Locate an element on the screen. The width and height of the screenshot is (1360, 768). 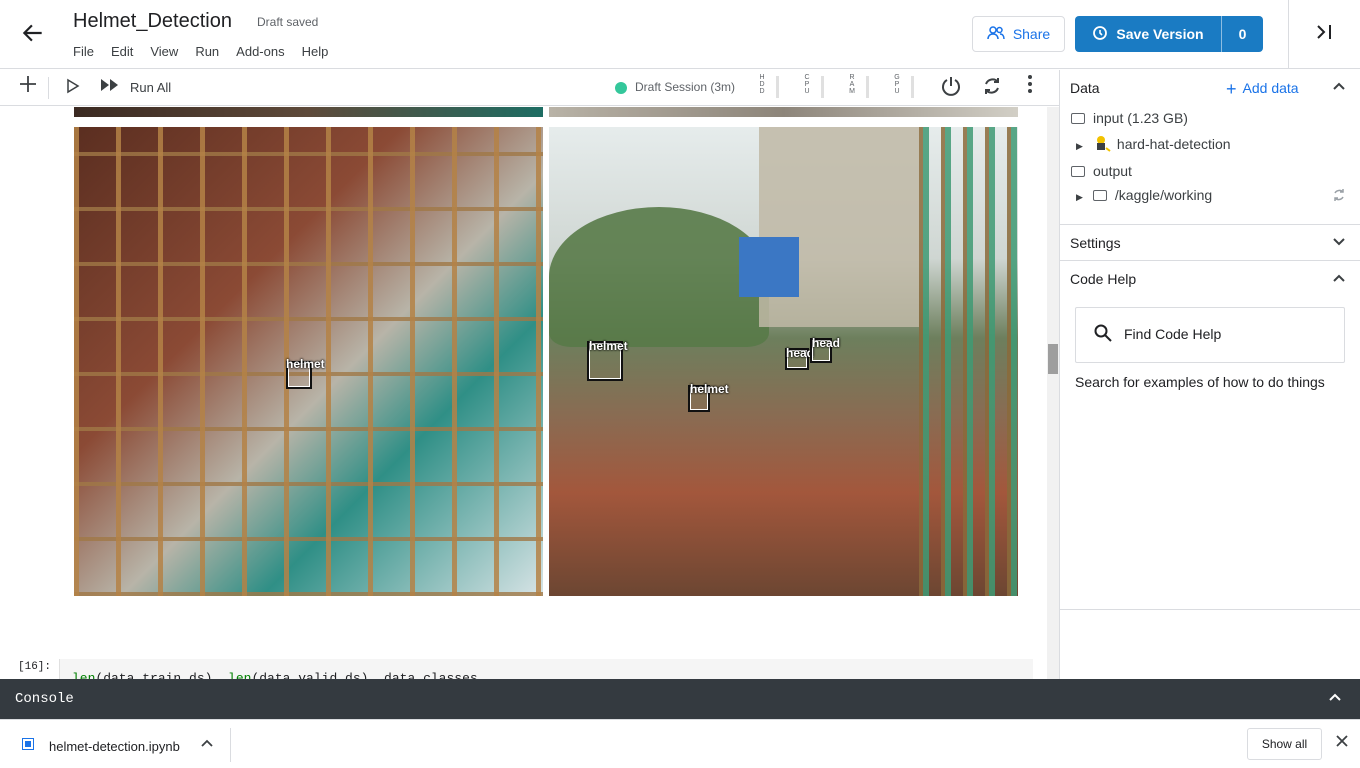
more-options-icon is located at coordinates (1030, 84).